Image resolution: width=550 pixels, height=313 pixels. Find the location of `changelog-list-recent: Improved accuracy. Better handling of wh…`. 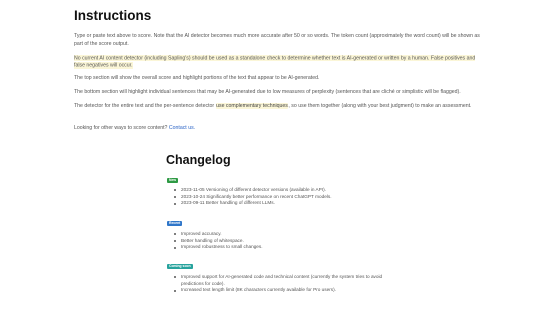

changelog-list-recent: Improved accuracy. Better handling of wh… is located at coordinates (285, 241).